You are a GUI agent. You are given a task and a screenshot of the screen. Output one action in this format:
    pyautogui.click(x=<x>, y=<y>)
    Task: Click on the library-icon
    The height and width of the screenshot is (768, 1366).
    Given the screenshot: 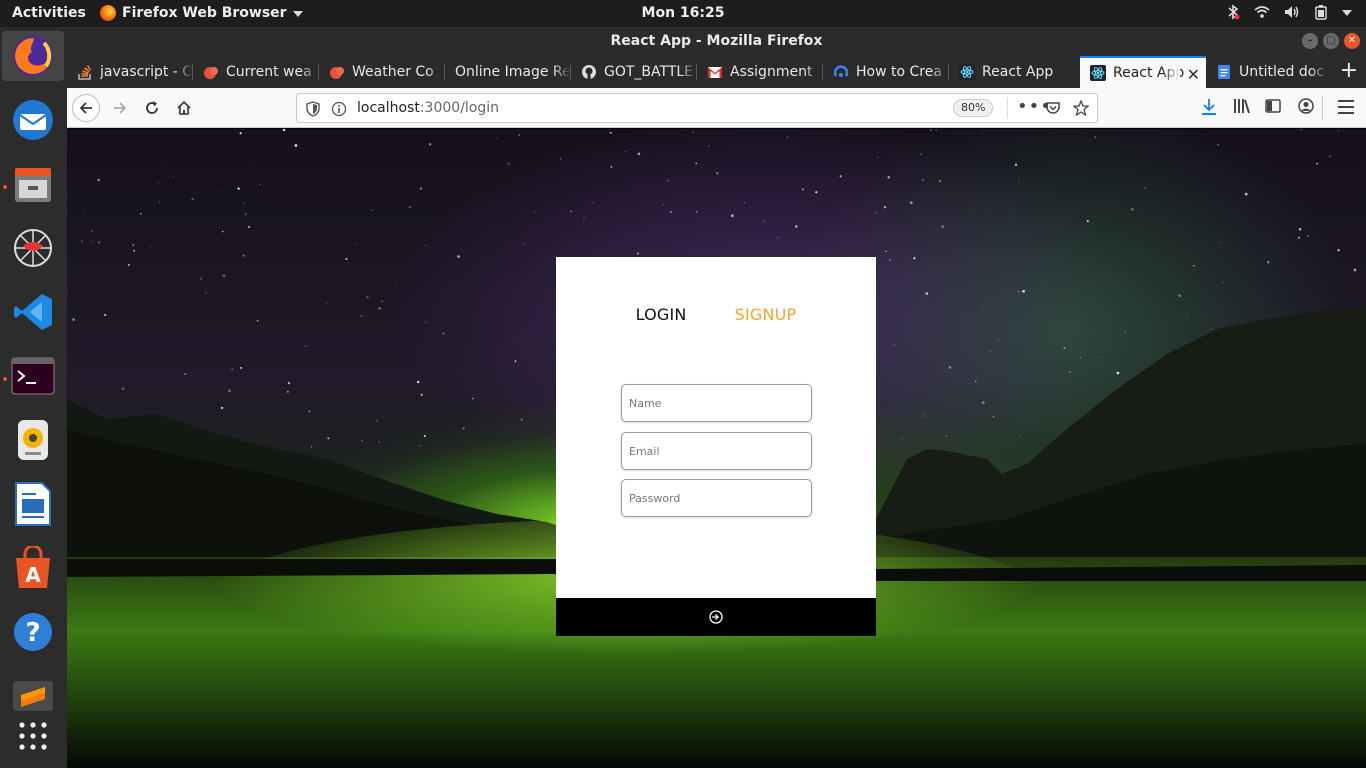 What is the action you would take?
    pyautogui.click(x=1242, y=106)
    